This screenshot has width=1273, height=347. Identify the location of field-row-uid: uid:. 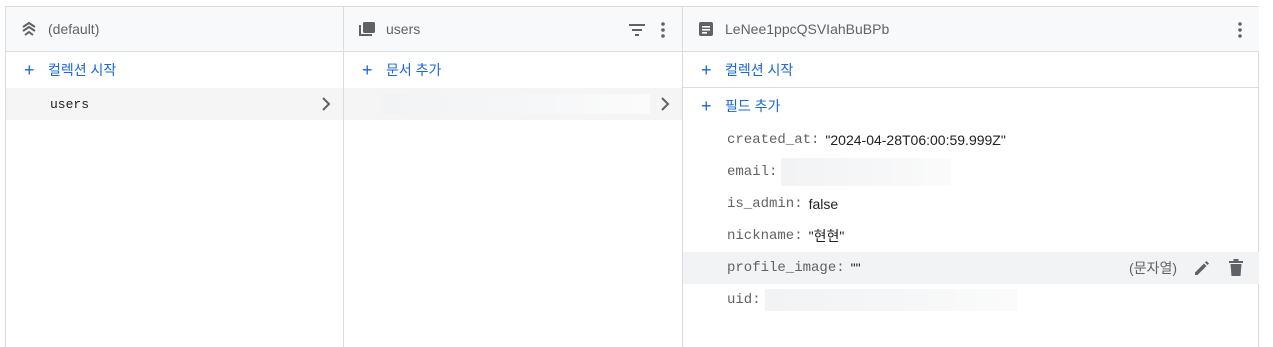
(971, 300).